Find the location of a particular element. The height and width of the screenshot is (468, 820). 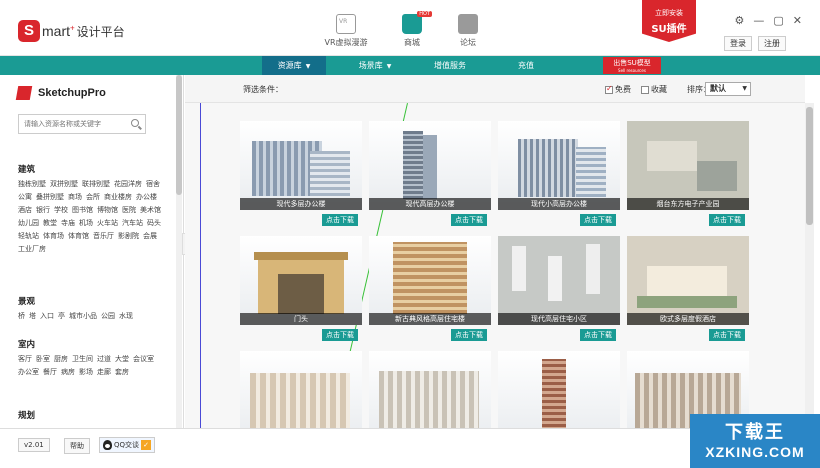

model-thumbnail: 新古典风格高层住宅楼 is located at coordinates (430, 280).